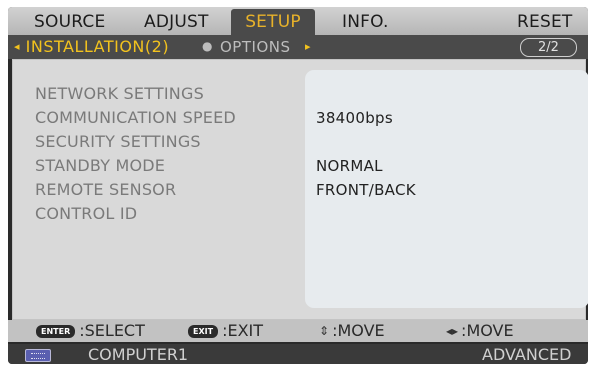 Image resolution: width=595 pixels, height=366 pixels. What do you see at coordinates (273, 22) in the screenshot?
I see `tab-setup: SETUP` at bounding box center [273, 22].